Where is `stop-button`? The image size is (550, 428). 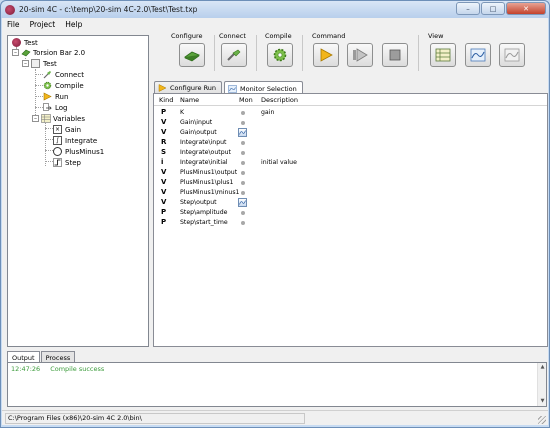 stop-button is located at coordinates (395, 55).